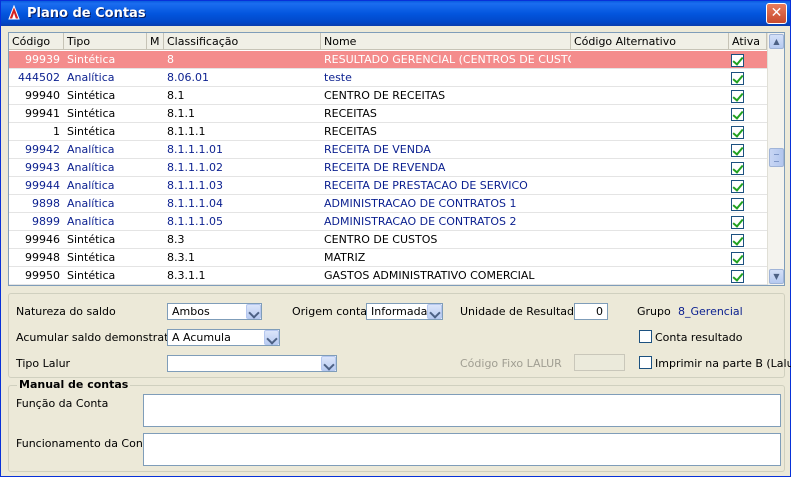 The image size is (791, 477). What do you see at coordinates (385, 95) in the screenshot?
I see `cell-nome: CENTRO DE RECEITAS` at bounding box center [385, 95].